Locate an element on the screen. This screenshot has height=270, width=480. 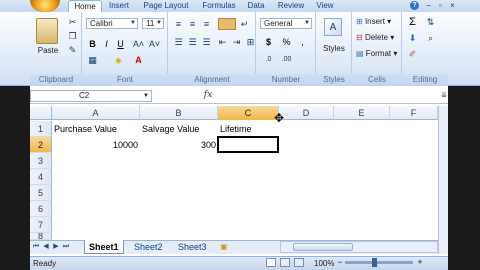
tab-view: View is located at coordinates (325, 6).